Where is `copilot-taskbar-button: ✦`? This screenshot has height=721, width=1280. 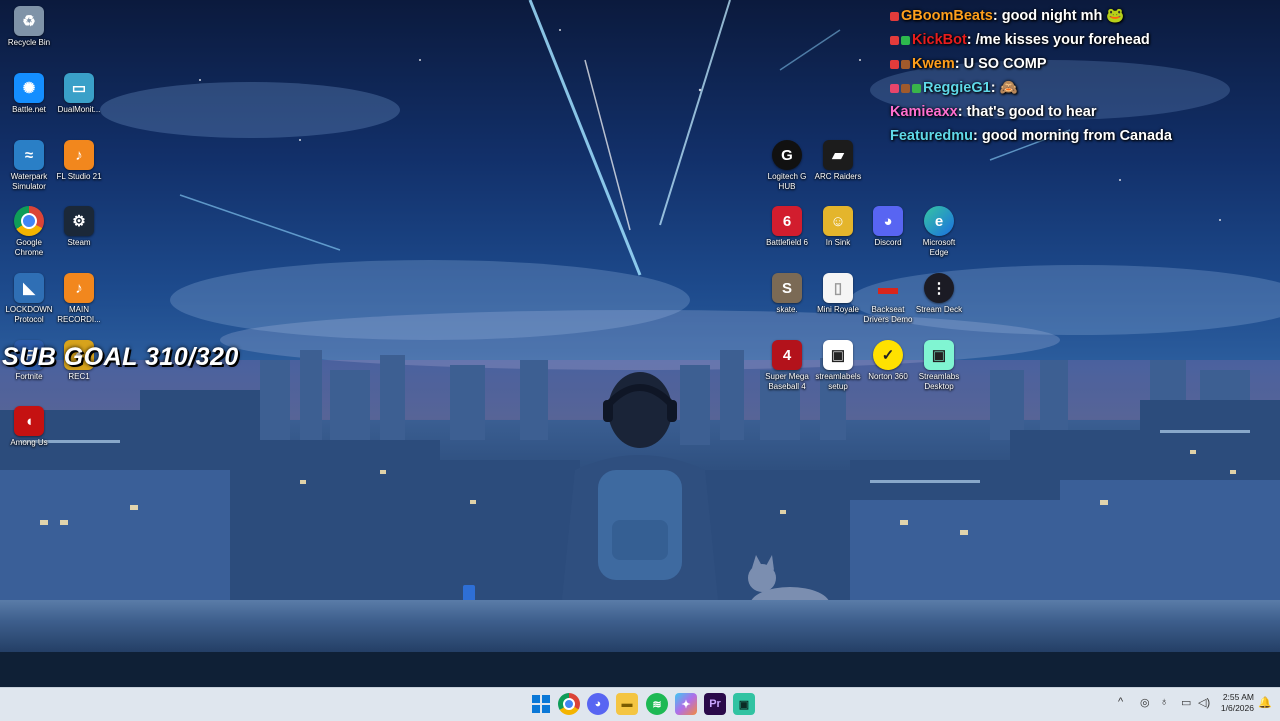 copilot-taskbar-button: ✦ is located at coordinates (686, 704).